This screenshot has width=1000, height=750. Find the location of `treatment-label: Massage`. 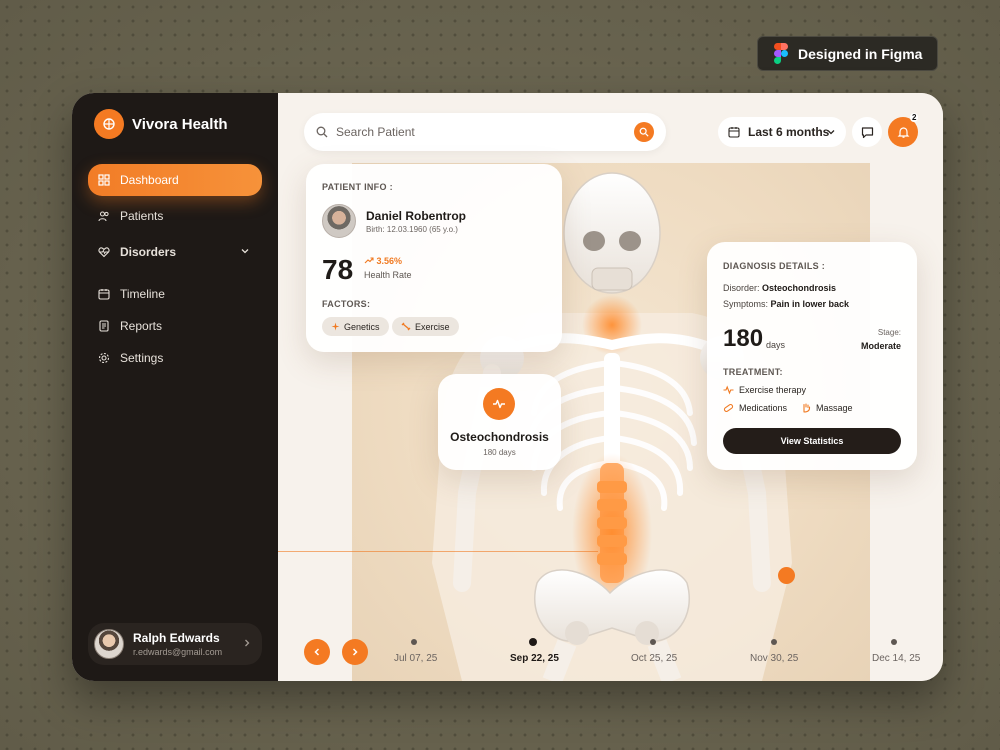

treatment-label: Massage is located at coordinates (834, 408).